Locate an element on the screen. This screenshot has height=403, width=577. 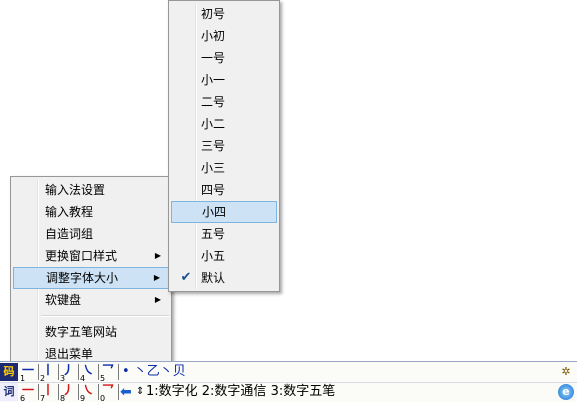
stroke-key-8: 丿8 is located at coordinates (69, 392).